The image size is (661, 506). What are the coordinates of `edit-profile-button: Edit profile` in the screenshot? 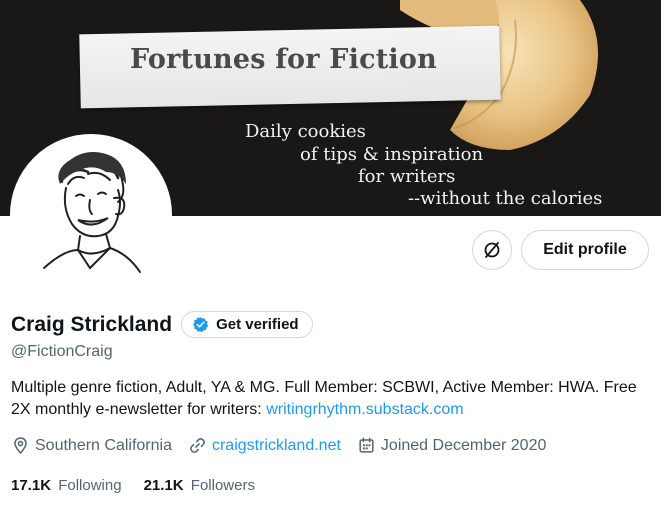 It's located at (585, 250).